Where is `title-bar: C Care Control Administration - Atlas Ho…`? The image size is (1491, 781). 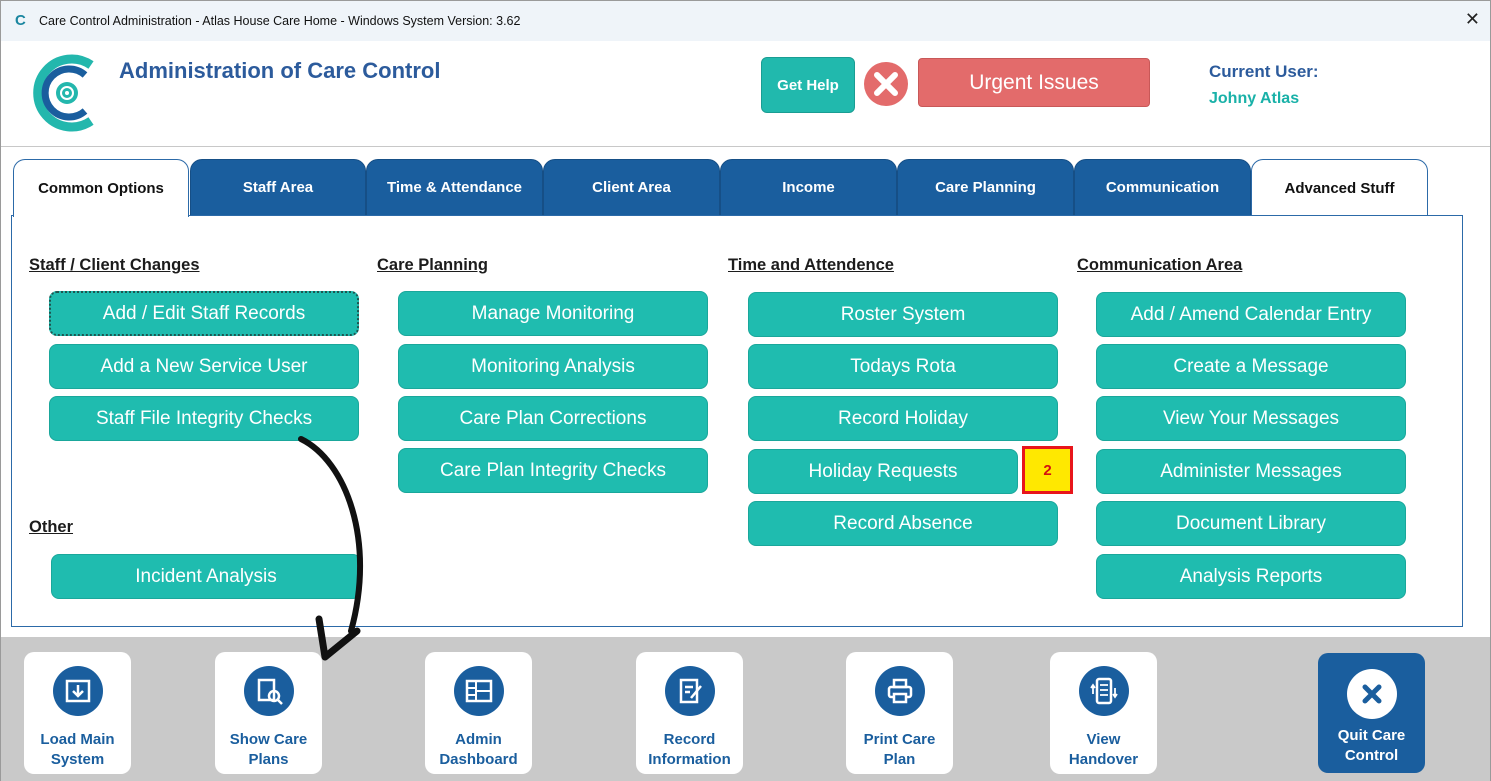 title-bar: C Care Control Administration - Atlas Ho… is located at coordinates (745, 21).